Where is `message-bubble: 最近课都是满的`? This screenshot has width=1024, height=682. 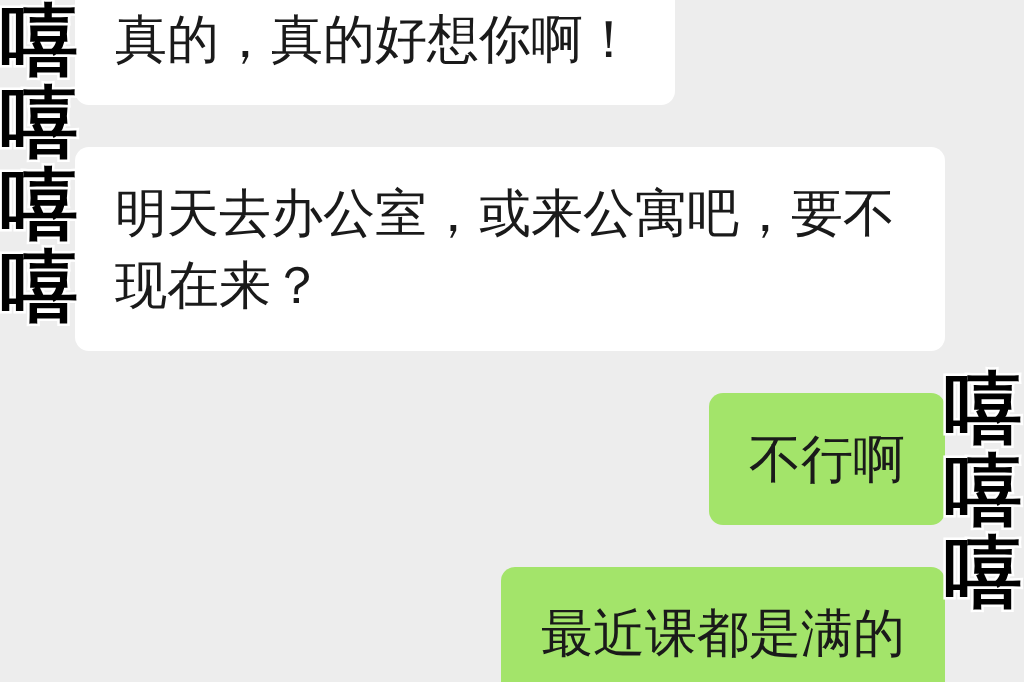 message-bubble: 最近课都是满的 is located at coordinates (723, 624).